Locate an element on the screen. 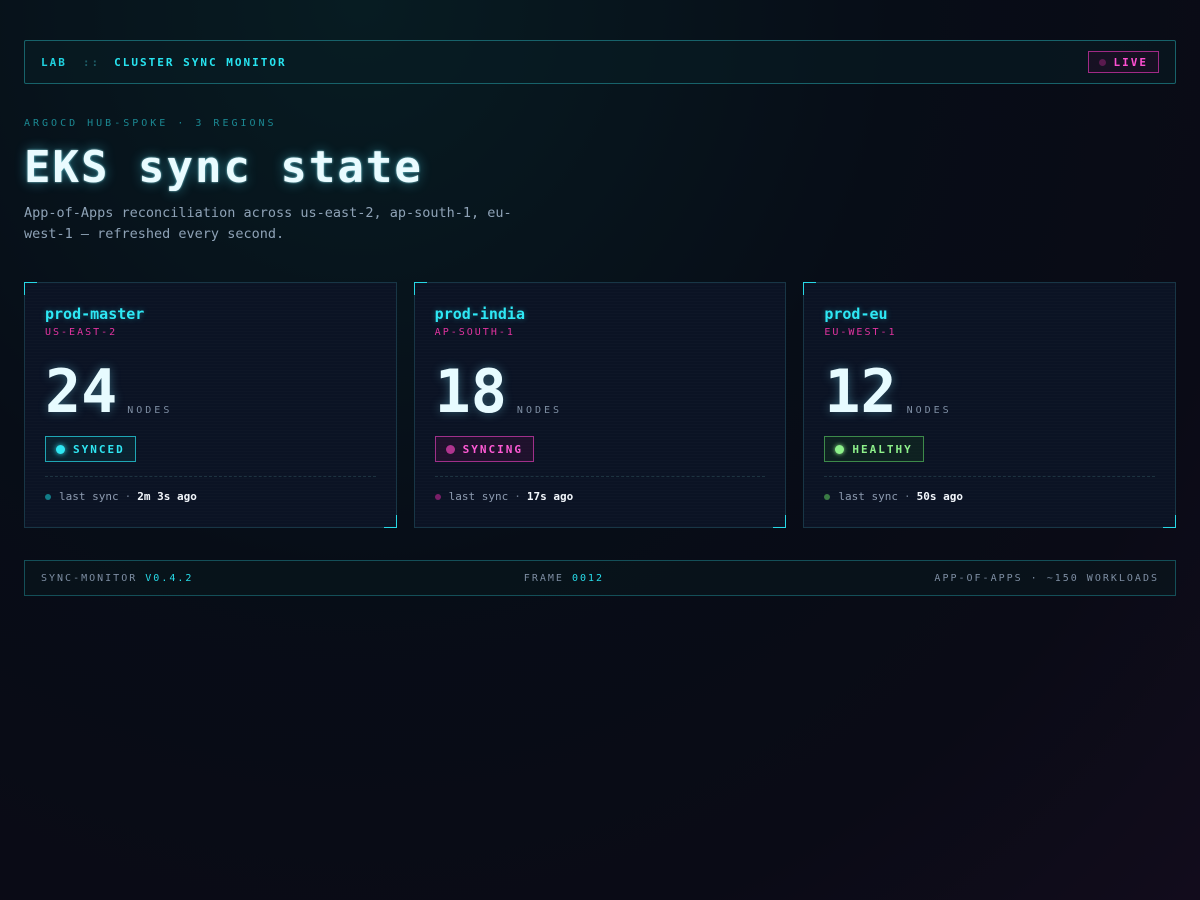 This screenshot has height=900, width=1200. breadcrumb: LAB :: CLUSTER SYNC MONITOR is located at coordinates (164, 62).